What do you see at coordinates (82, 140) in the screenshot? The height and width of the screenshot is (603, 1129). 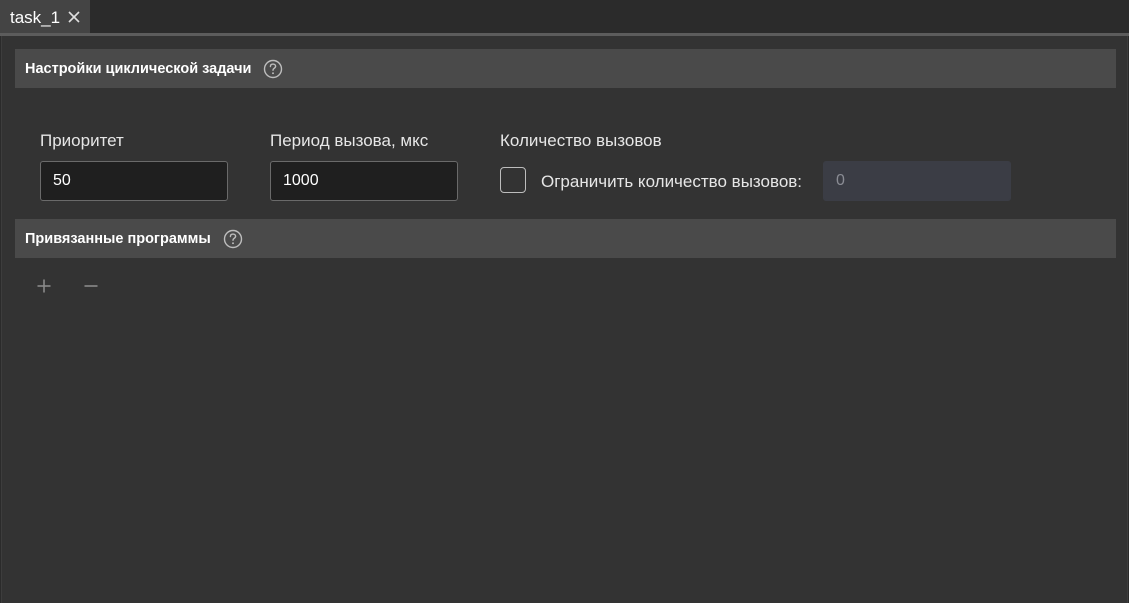 I see `priority-label: Приоритет` at bounding box center [82, 140].